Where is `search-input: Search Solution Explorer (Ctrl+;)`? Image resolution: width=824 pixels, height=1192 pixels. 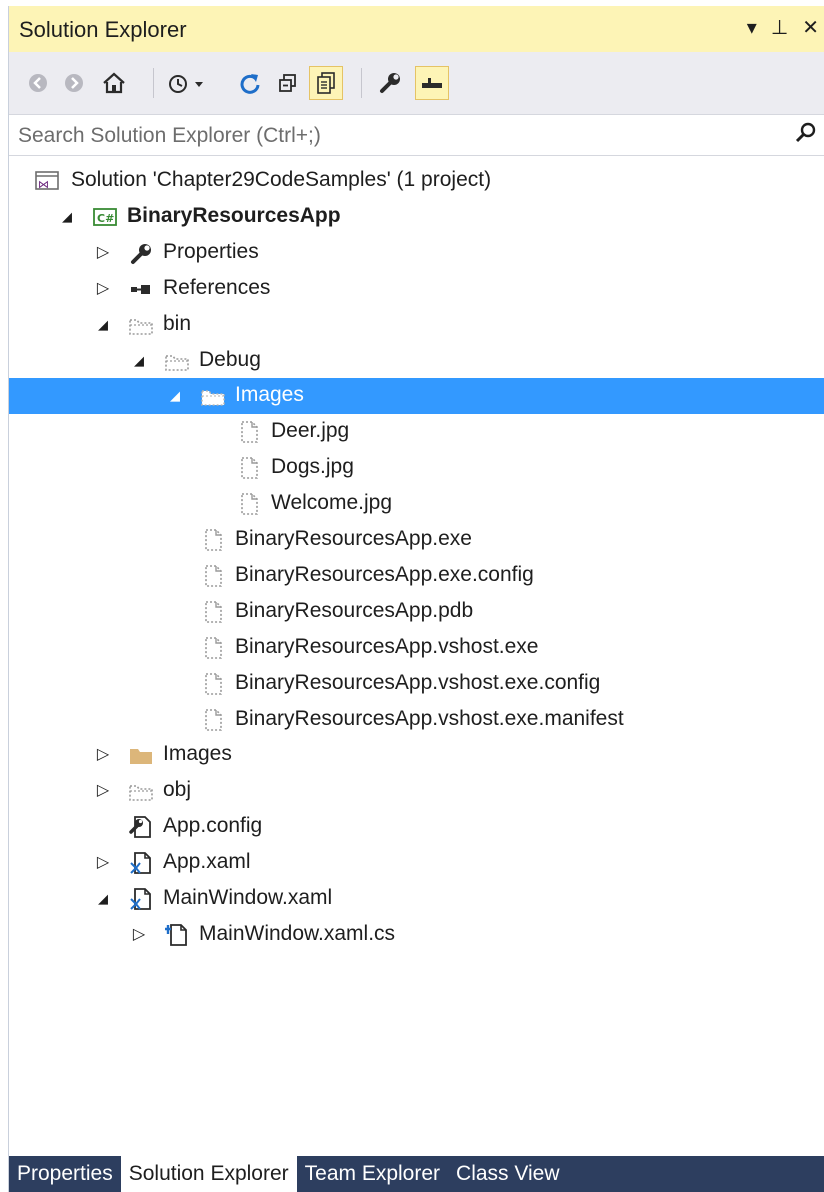
search-input: Search Solution Explorer (Ctrl+;) is located at coordinates (169, 136).